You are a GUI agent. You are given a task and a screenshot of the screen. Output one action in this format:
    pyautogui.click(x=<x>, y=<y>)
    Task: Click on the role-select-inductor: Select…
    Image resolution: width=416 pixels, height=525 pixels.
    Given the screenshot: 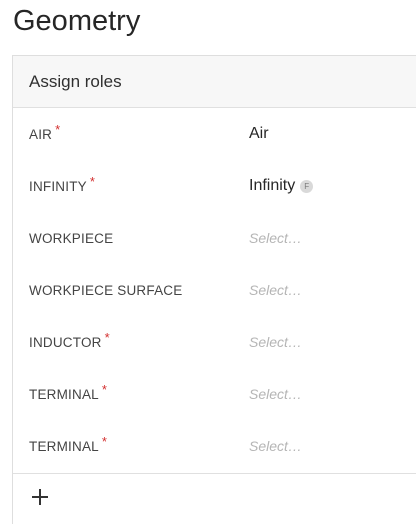 What is the action you would take?
    pyautogui.click(x=275, y=342)
    